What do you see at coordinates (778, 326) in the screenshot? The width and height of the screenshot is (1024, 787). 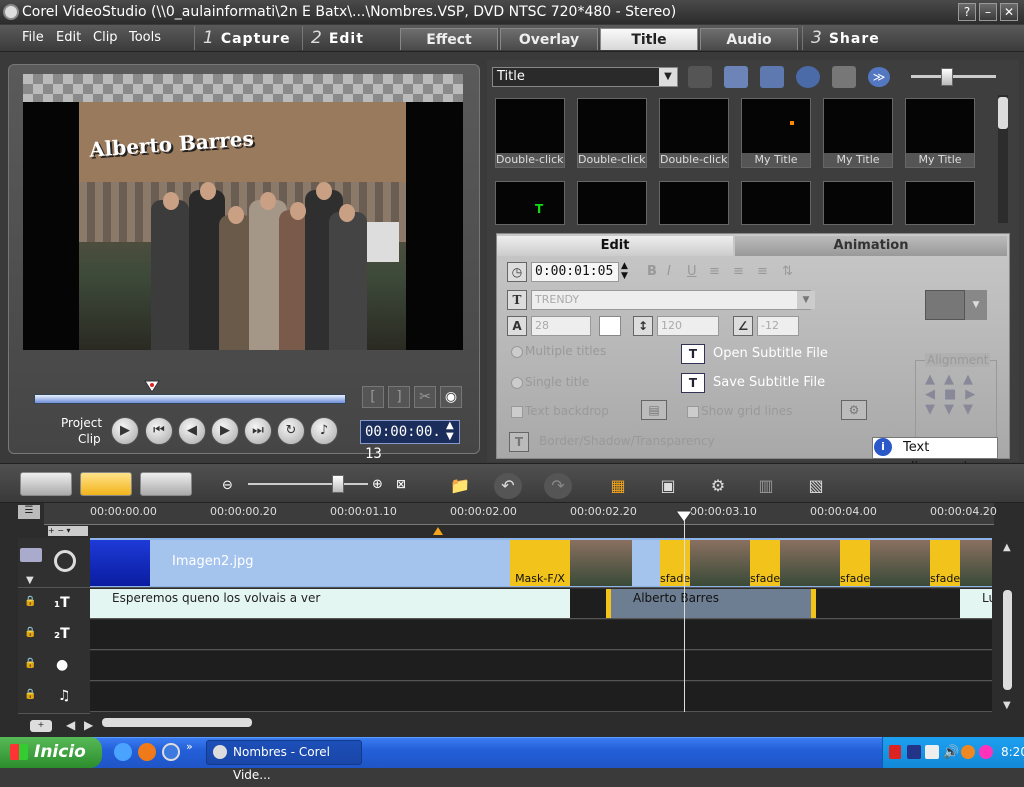 I see `angle-input: -12` at bounding box center [778, 326].